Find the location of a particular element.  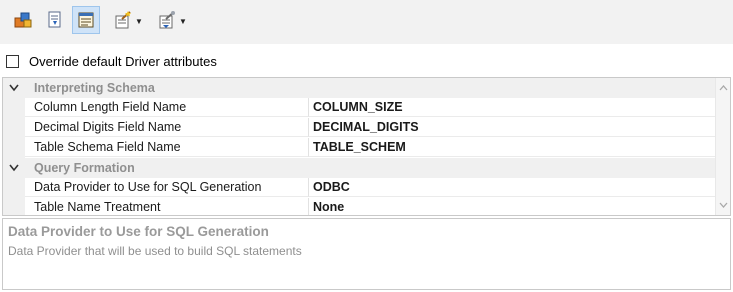

property-value: ODBC is located at coordinates (512, 187).